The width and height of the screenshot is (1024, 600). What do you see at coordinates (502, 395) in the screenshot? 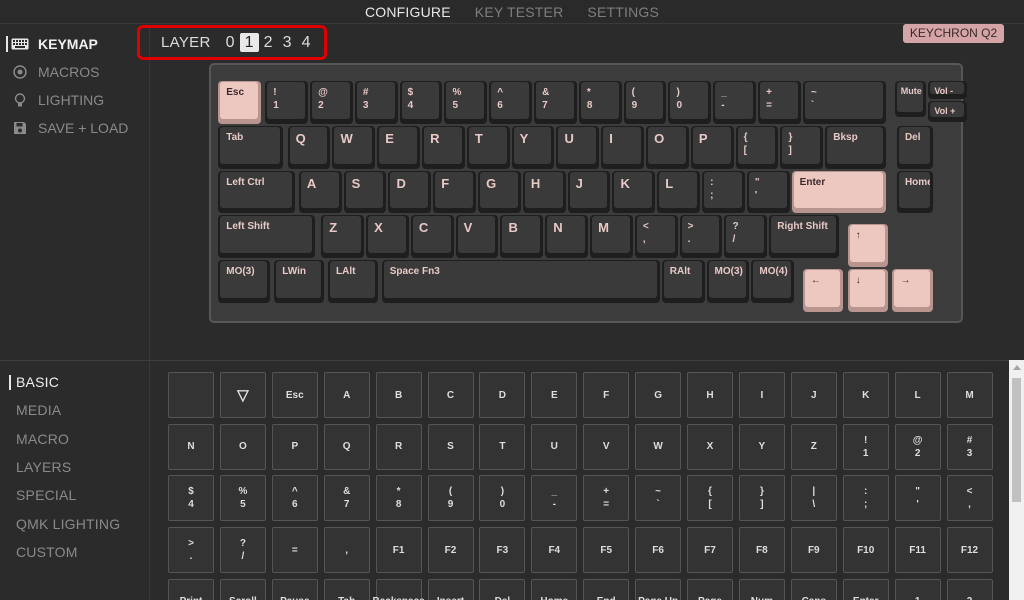
I see `keycode-button: D` at bounding box center [502, 395].